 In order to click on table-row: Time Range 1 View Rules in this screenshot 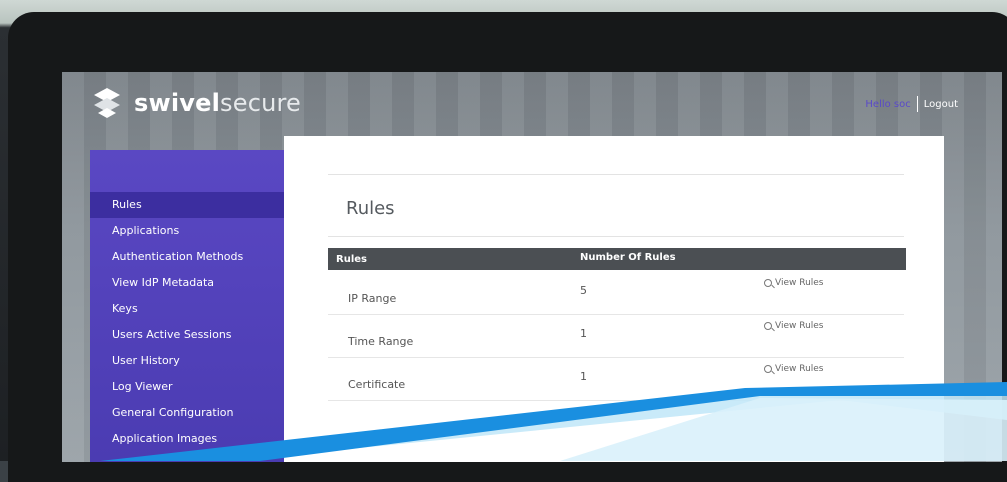, I will do `click(616, 336)`.